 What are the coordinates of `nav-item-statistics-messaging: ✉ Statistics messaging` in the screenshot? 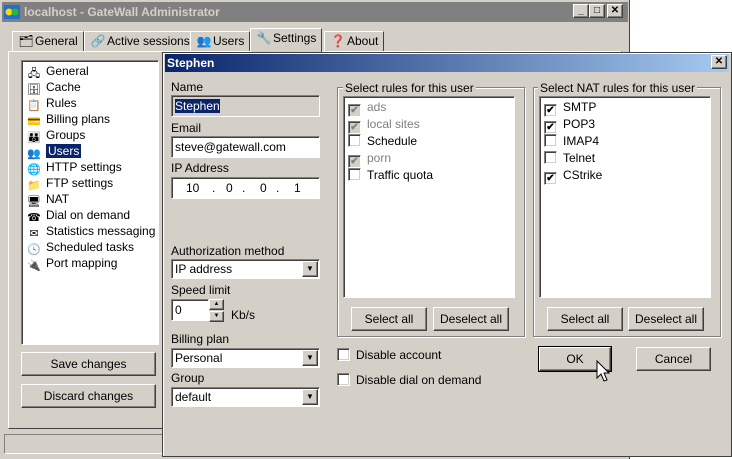 It's located at (90, 231).